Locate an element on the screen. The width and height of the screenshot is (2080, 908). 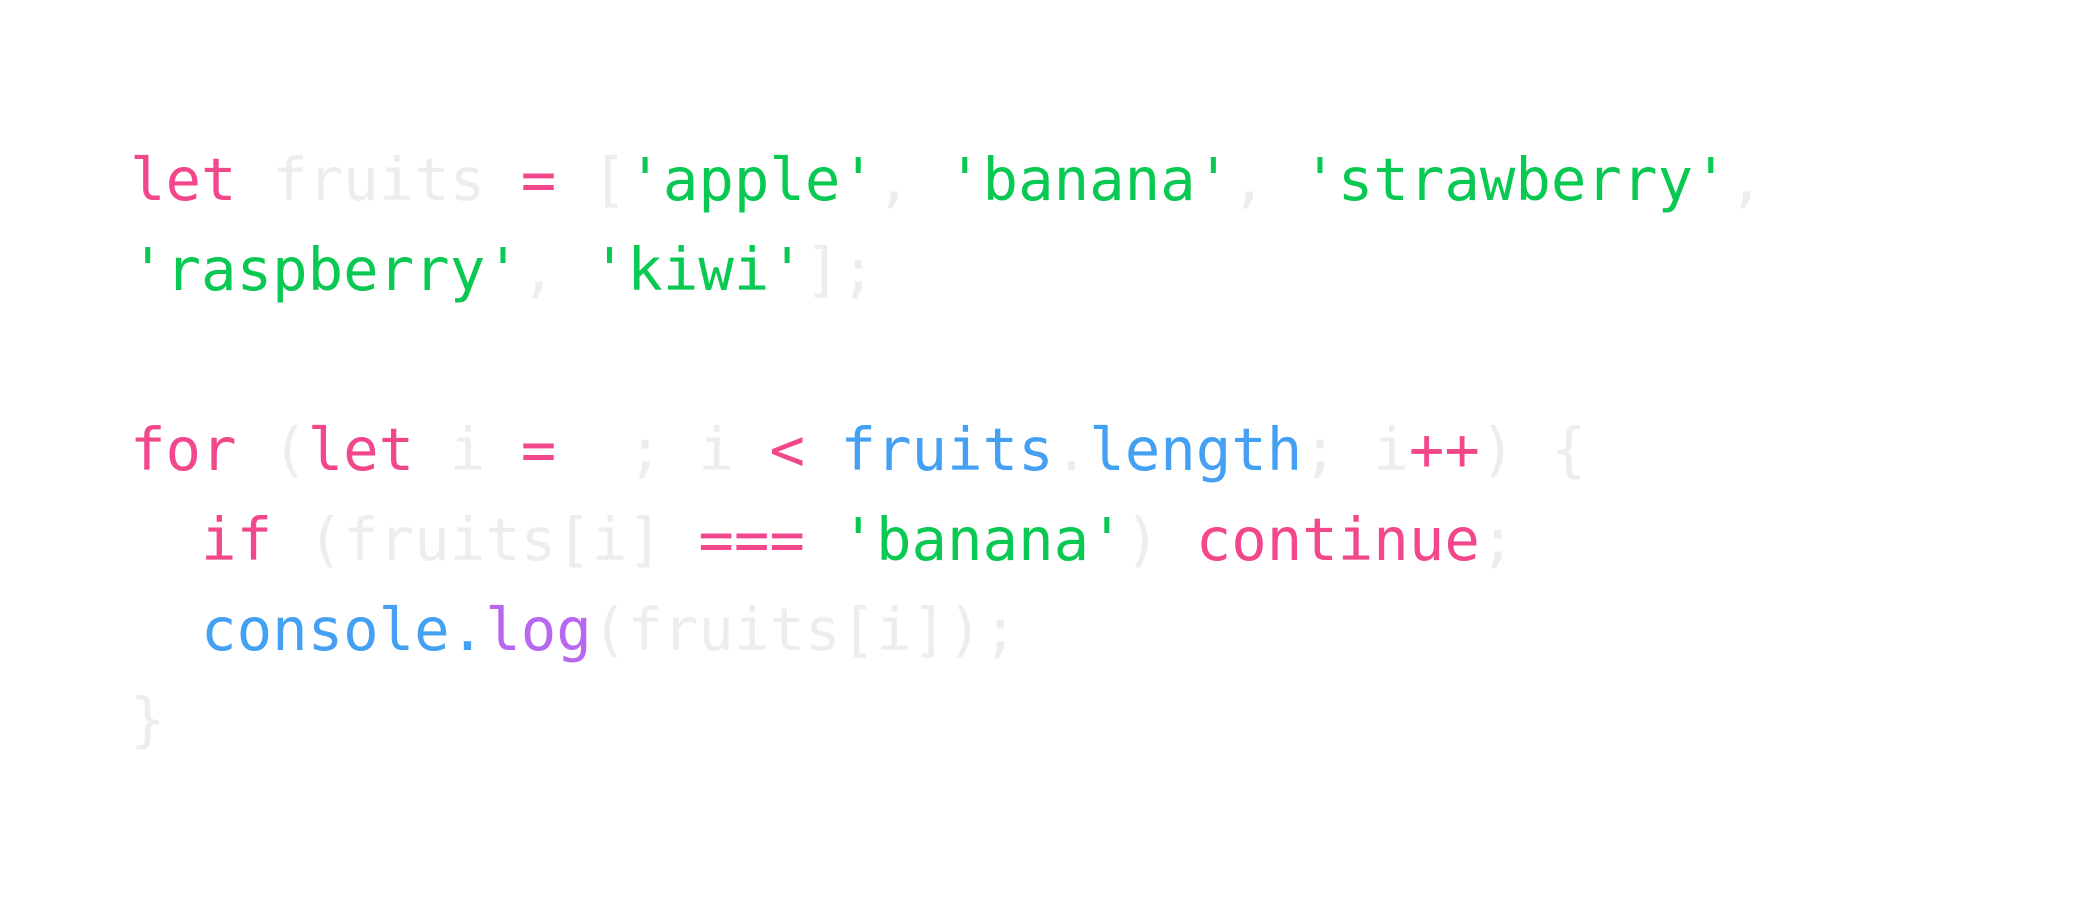
code-token-muted: . is located at coordinates (1071, 449).